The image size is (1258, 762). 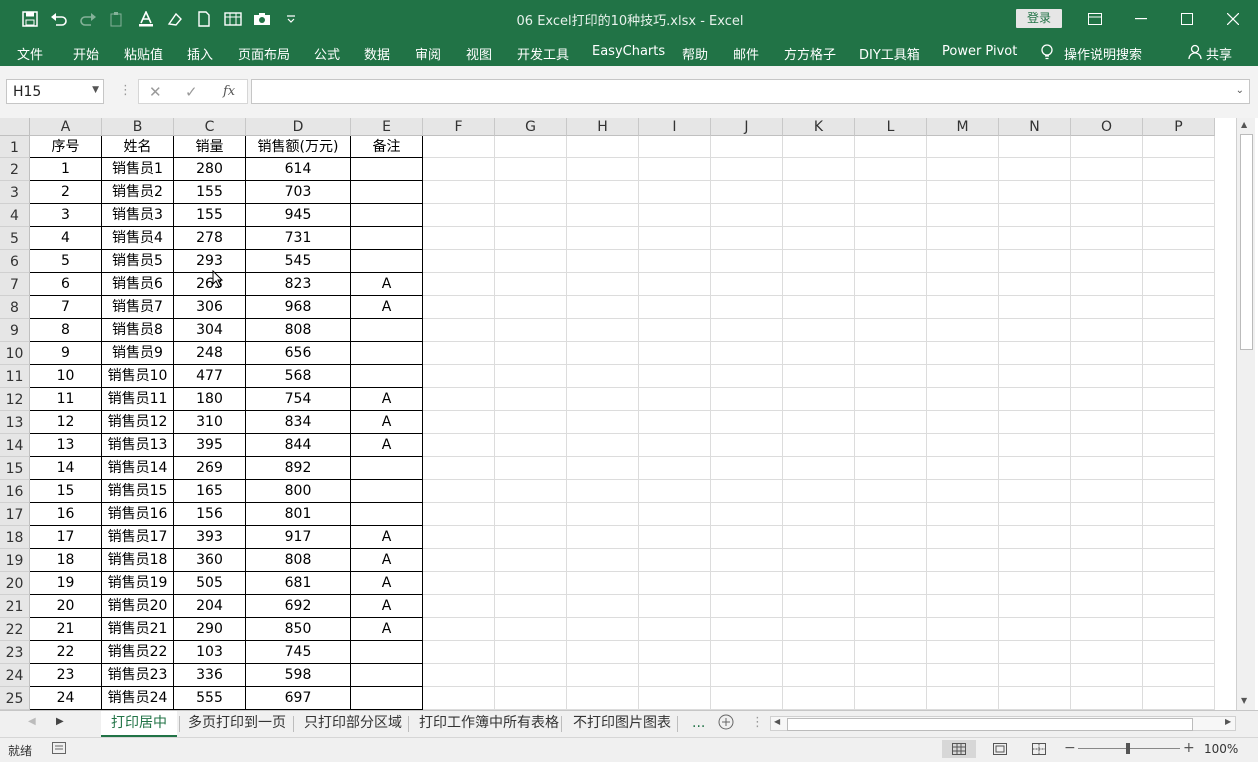 I want to click on column-header-a: A, so click(x=66, y=127).